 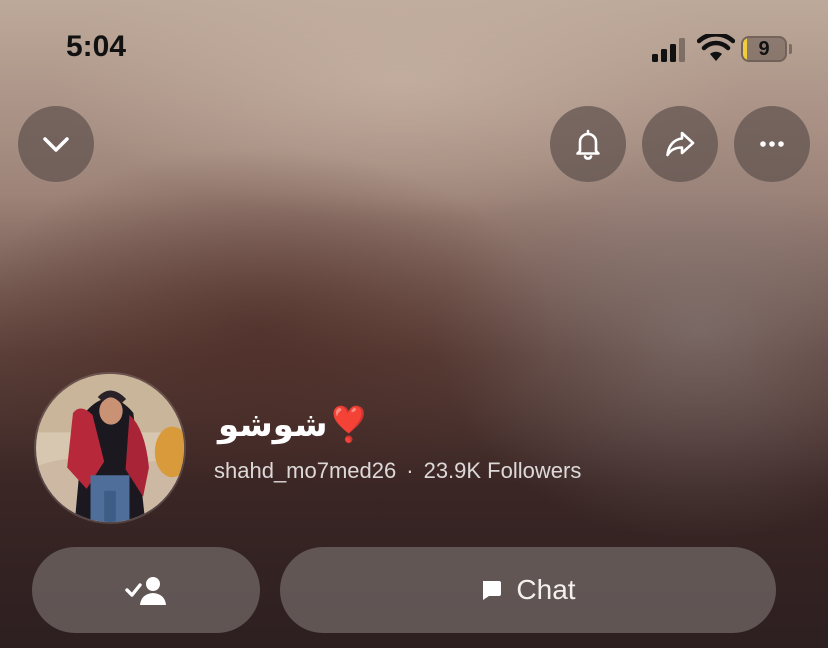 I want to click on profile-subline: shahd_mo7med26 · 23.9K Followers, so click(x=397, y=471).